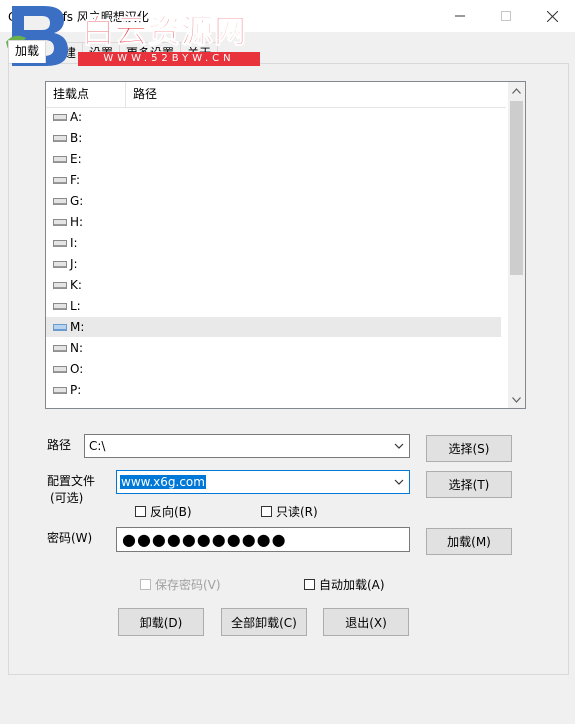  Describe the element at coordinates (273, 390) in the screenshot. I see `drive-list-row: P:` at that location.